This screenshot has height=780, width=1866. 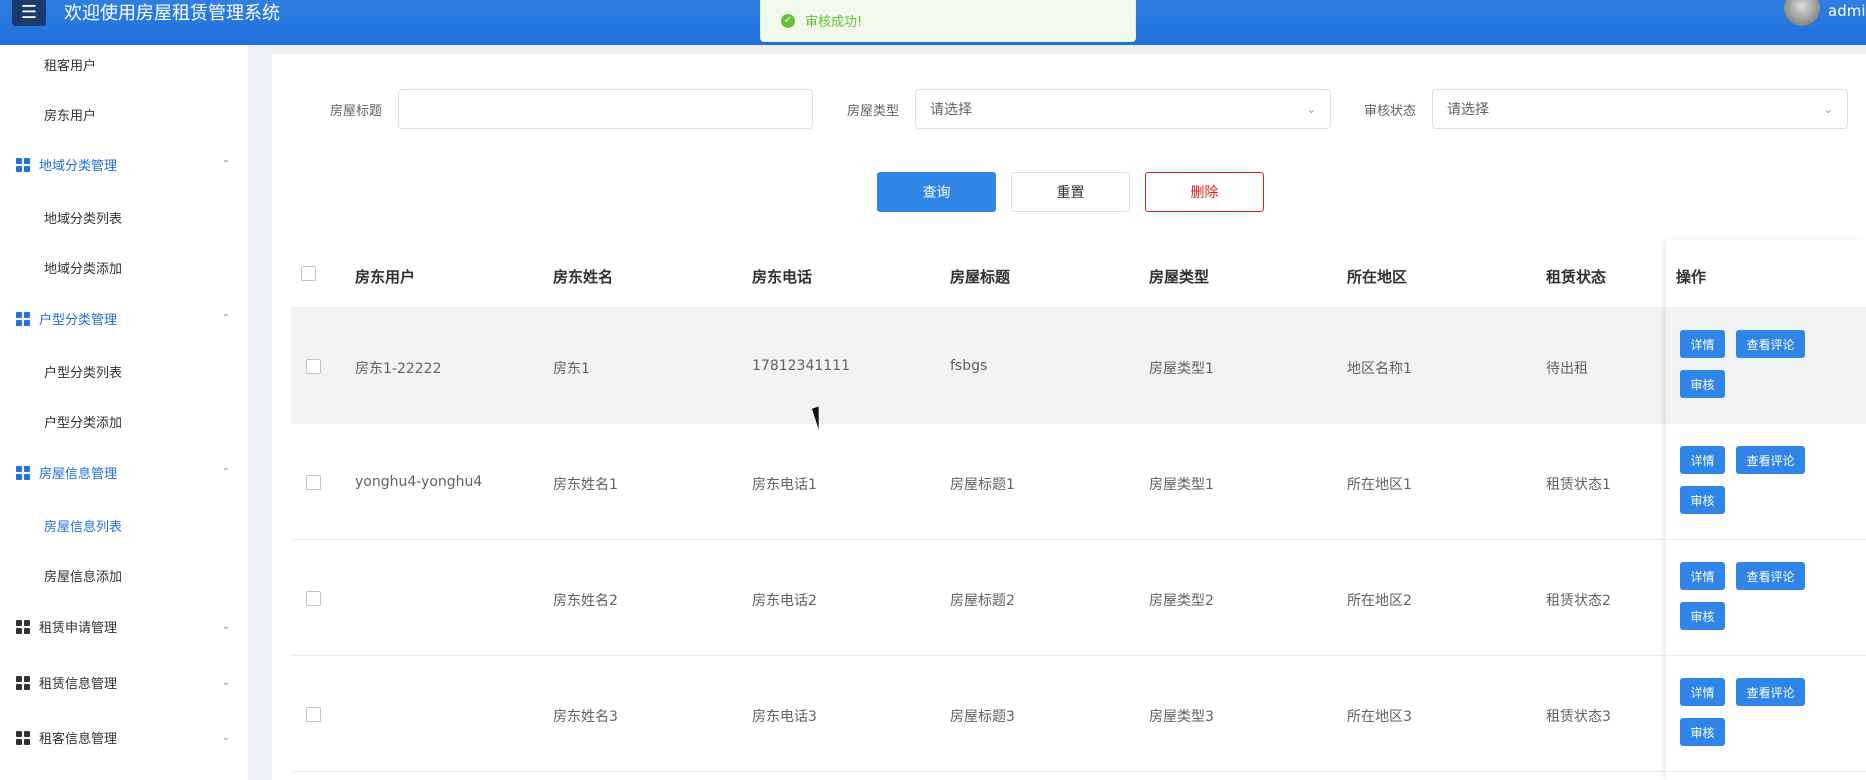 I want to click on success-toast: ✓ 审核成功!, so click(x=948, y=21).